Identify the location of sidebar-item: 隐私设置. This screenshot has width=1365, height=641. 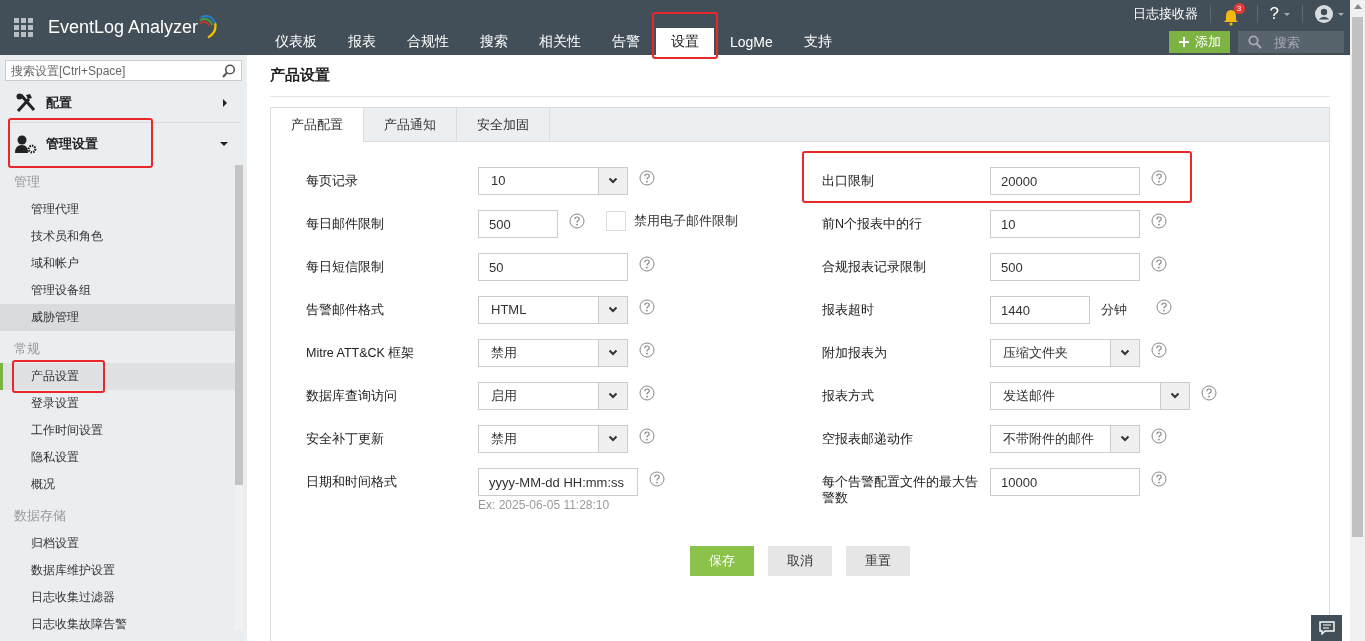
(118, 457).